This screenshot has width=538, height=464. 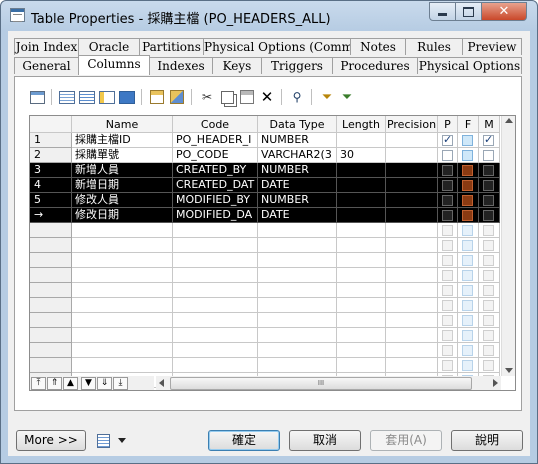 What do you see at coordinates (468, 124) in the screenshot?
I see `header-foreign: F` at bounding box center [468, 124].